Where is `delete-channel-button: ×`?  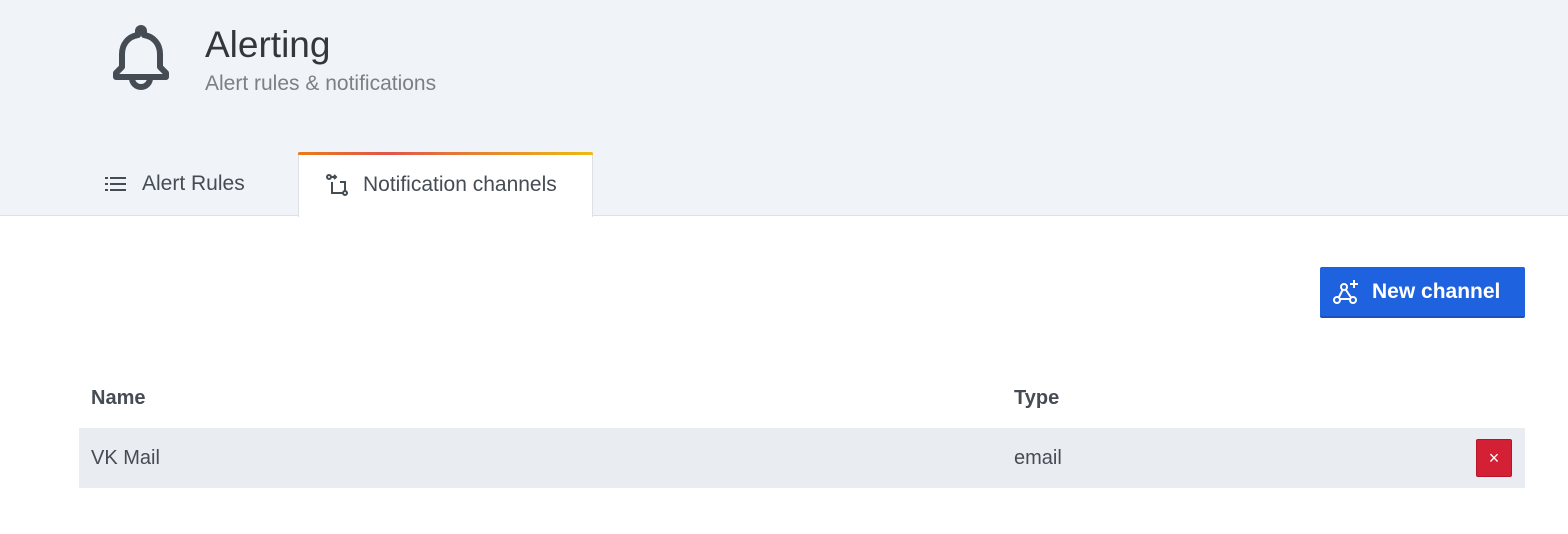
delete-channel-button: × is located at coordinates (1494, 458).